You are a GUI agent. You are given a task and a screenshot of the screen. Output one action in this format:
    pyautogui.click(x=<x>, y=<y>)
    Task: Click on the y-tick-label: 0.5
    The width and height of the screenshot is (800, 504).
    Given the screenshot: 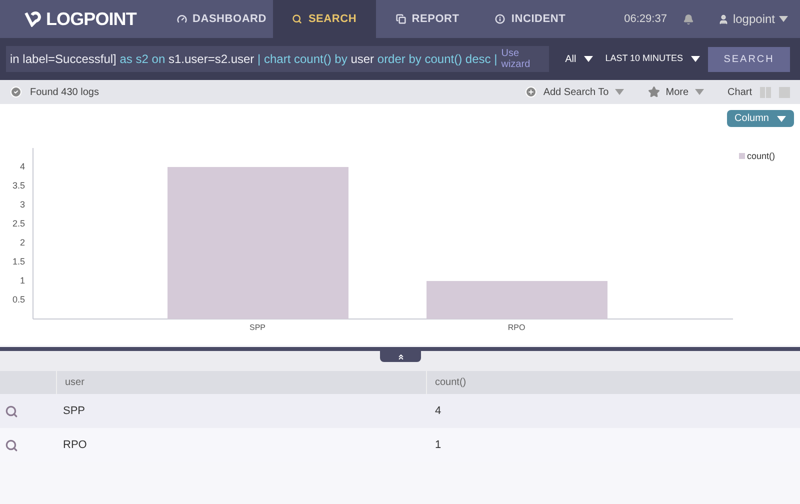 What is the action you would take?
    pyautogui.click(x=18, y=299)
    